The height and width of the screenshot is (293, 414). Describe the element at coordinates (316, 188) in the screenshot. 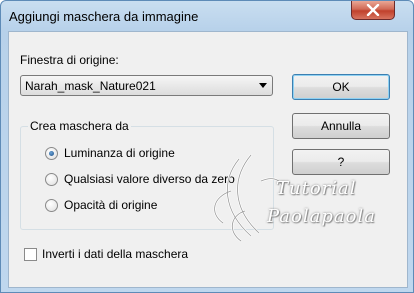

I see `watermark-line-1: Tutorial` at that location.